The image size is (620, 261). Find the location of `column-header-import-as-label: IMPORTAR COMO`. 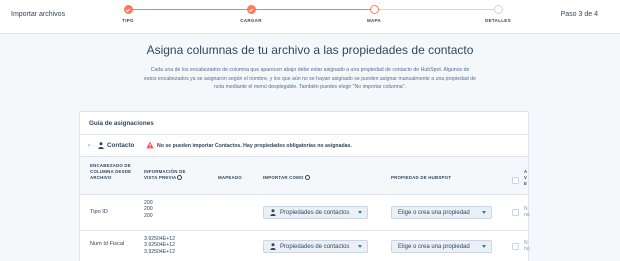

column-header-import-as-label: IMPORTAR COMO is located at coordinates (283, 177).